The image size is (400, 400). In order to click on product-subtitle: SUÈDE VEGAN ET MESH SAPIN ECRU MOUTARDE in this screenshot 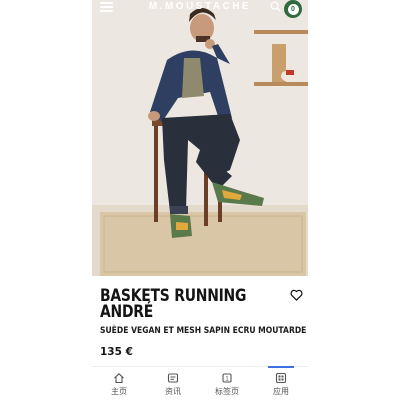, I will do `click(203, 330)`.